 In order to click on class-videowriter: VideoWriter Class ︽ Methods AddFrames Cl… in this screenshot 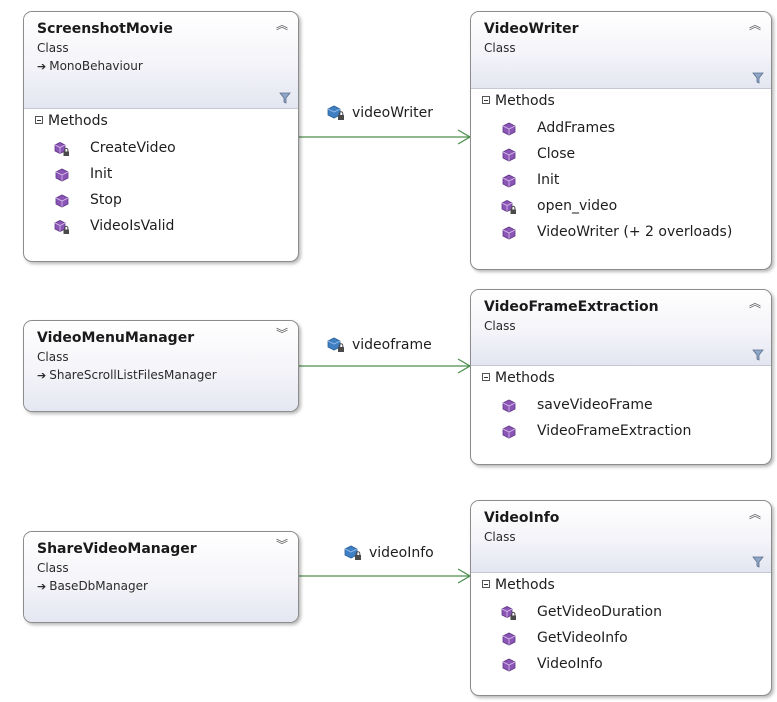, I will do `click(621, 140)`.